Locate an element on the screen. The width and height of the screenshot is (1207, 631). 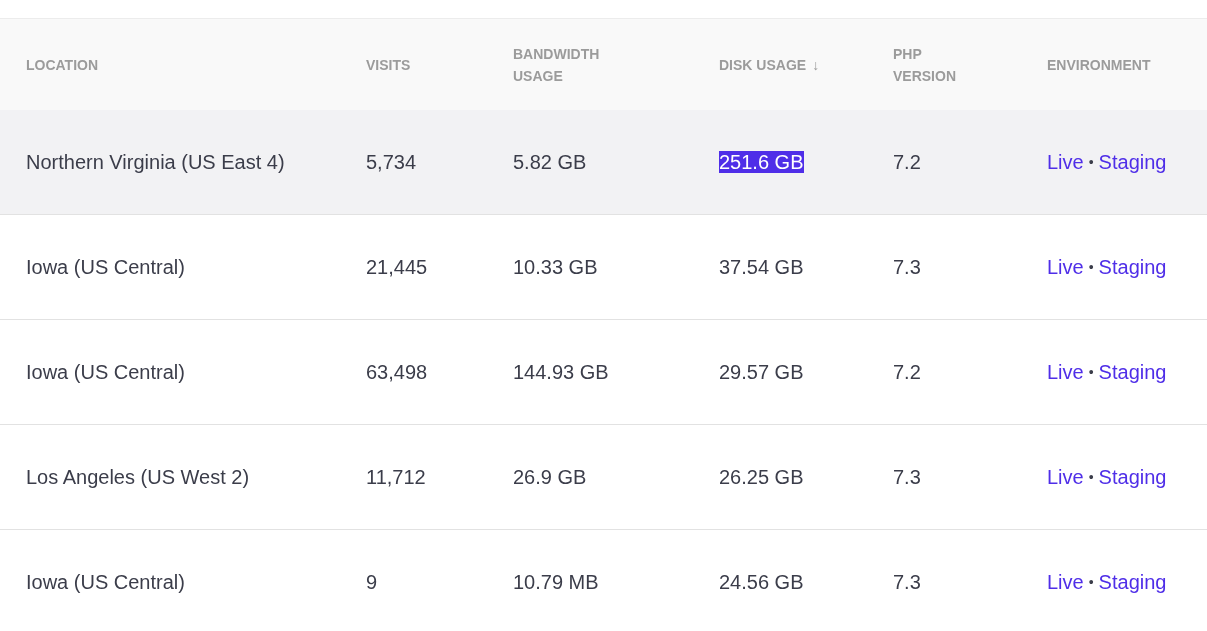
visits-cell: 9 is located at coordinates (372, 581).